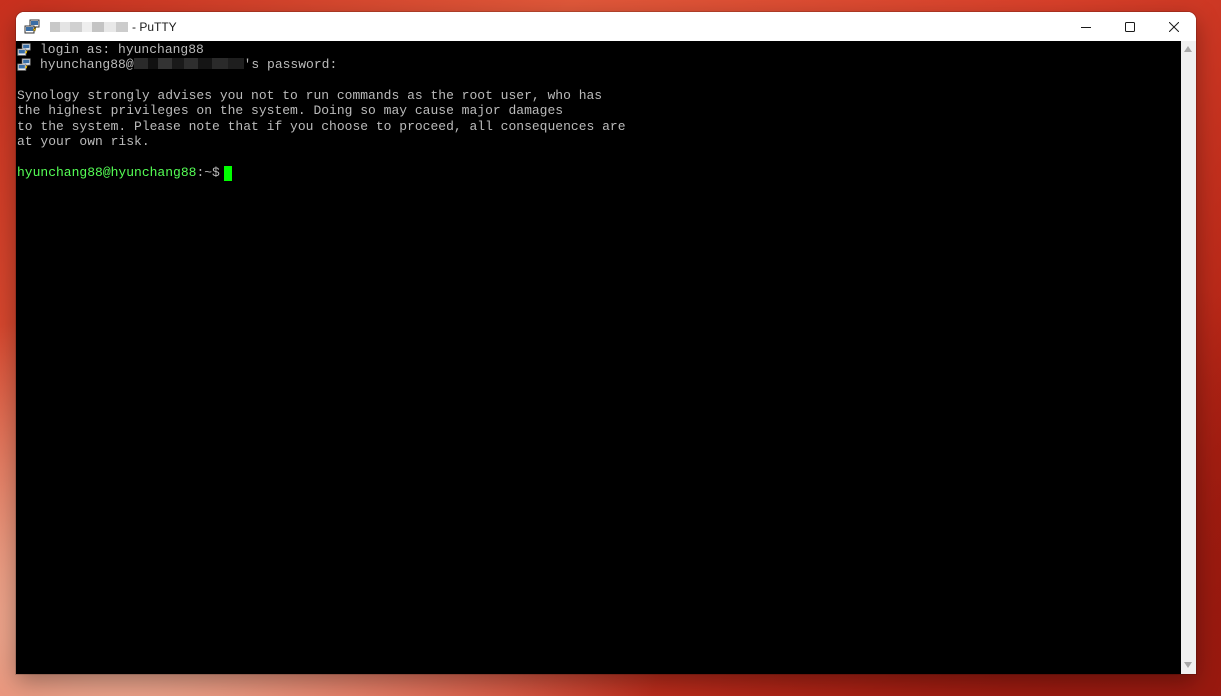 Image resolution: width=1221 pixels, height=696 pixels. Describe the element at coordinates (1188, 357) in the screenshot. I see `vertical-scrollbar` at that location.